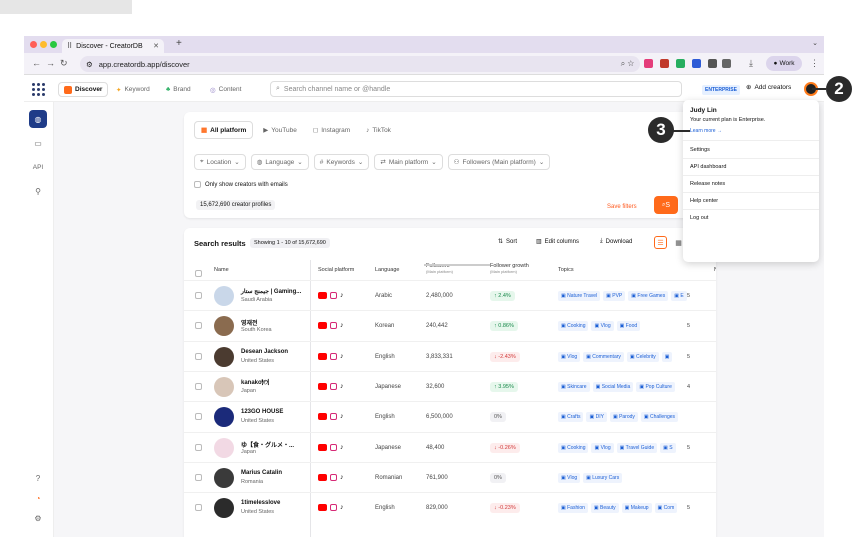 The height and width of the screenshot is (537, 856). What do you see at coordinates (622, 207) in the screenshot?
I see `save-filters-button: Save filters` at bounding box center [622, 207].